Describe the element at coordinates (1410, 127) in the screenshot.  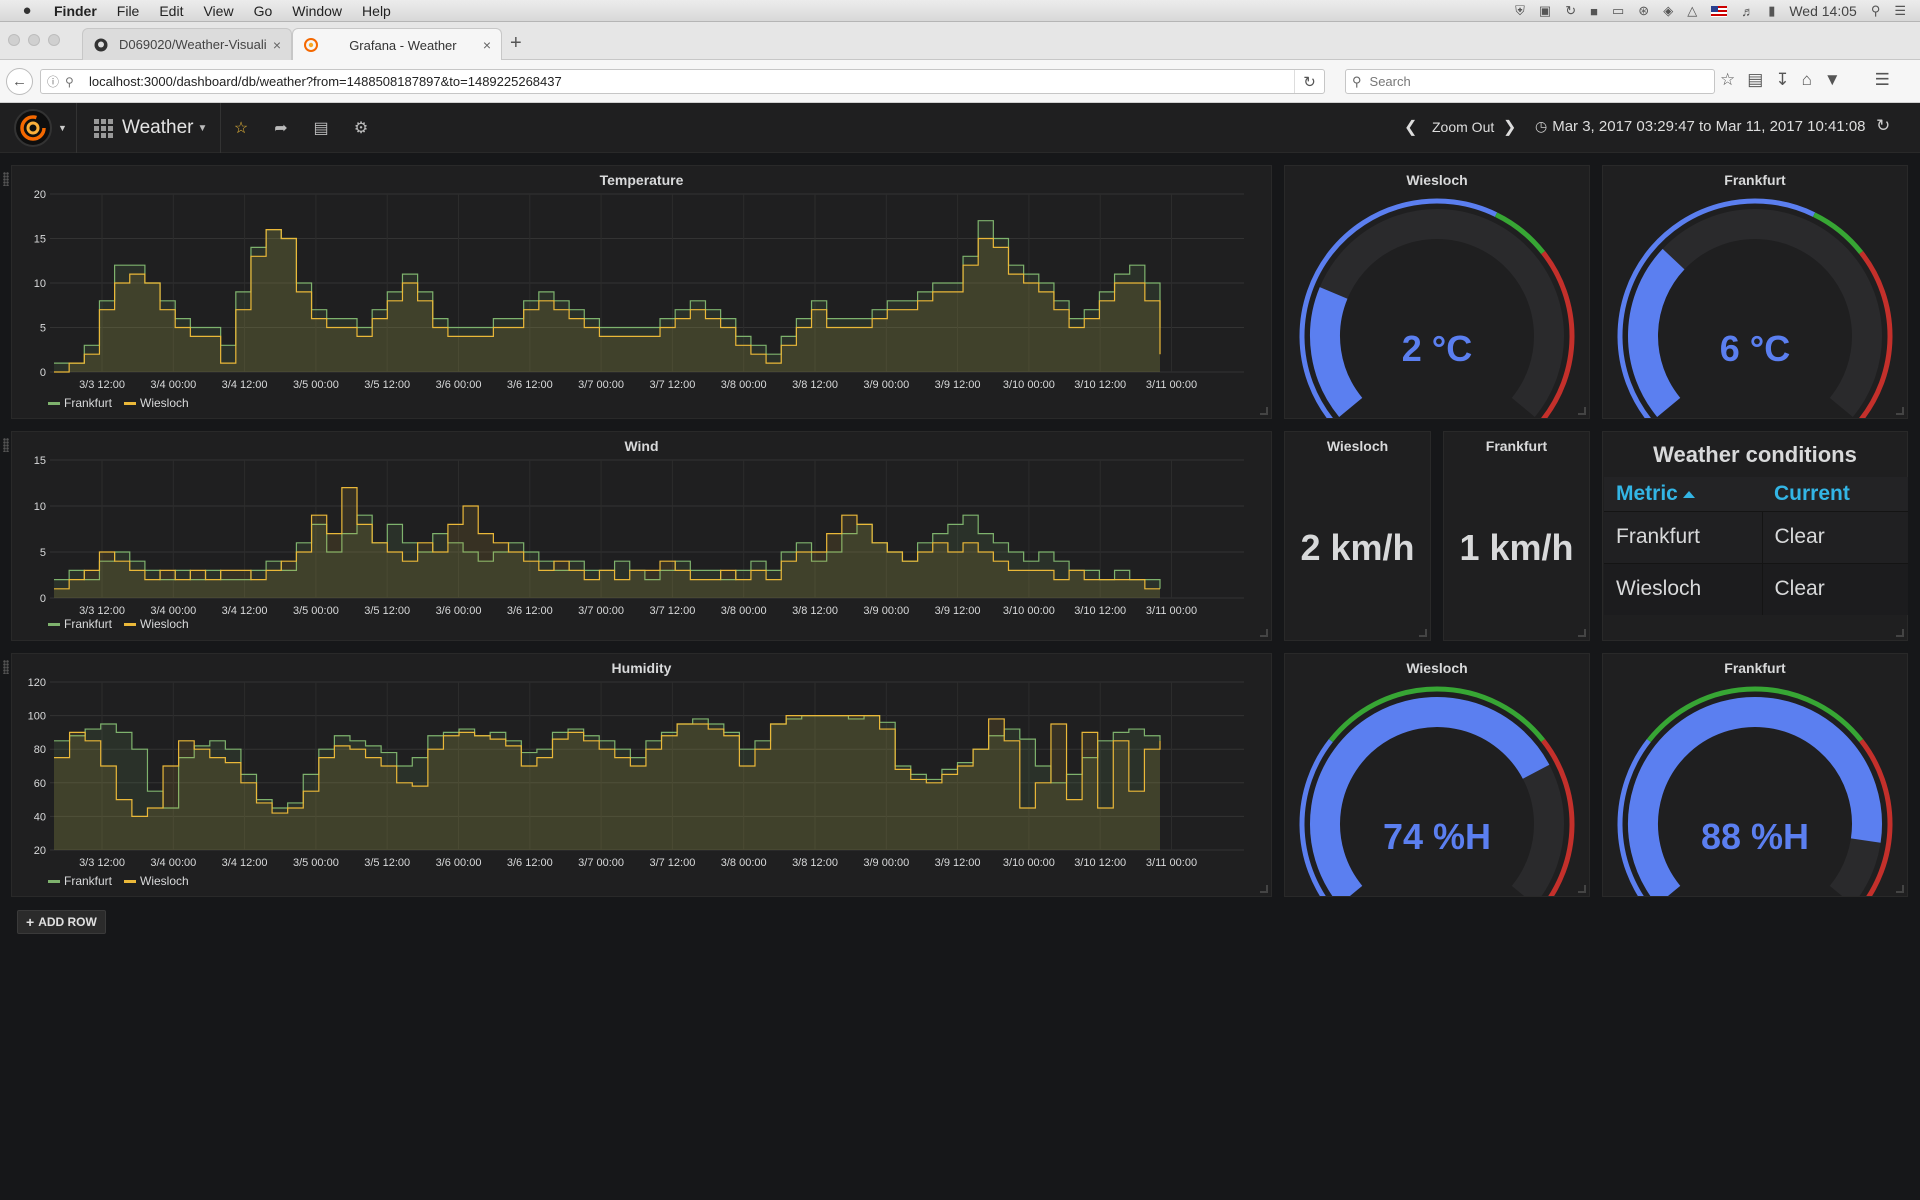
I see `time-shift-back-icon: ❮` at that location.